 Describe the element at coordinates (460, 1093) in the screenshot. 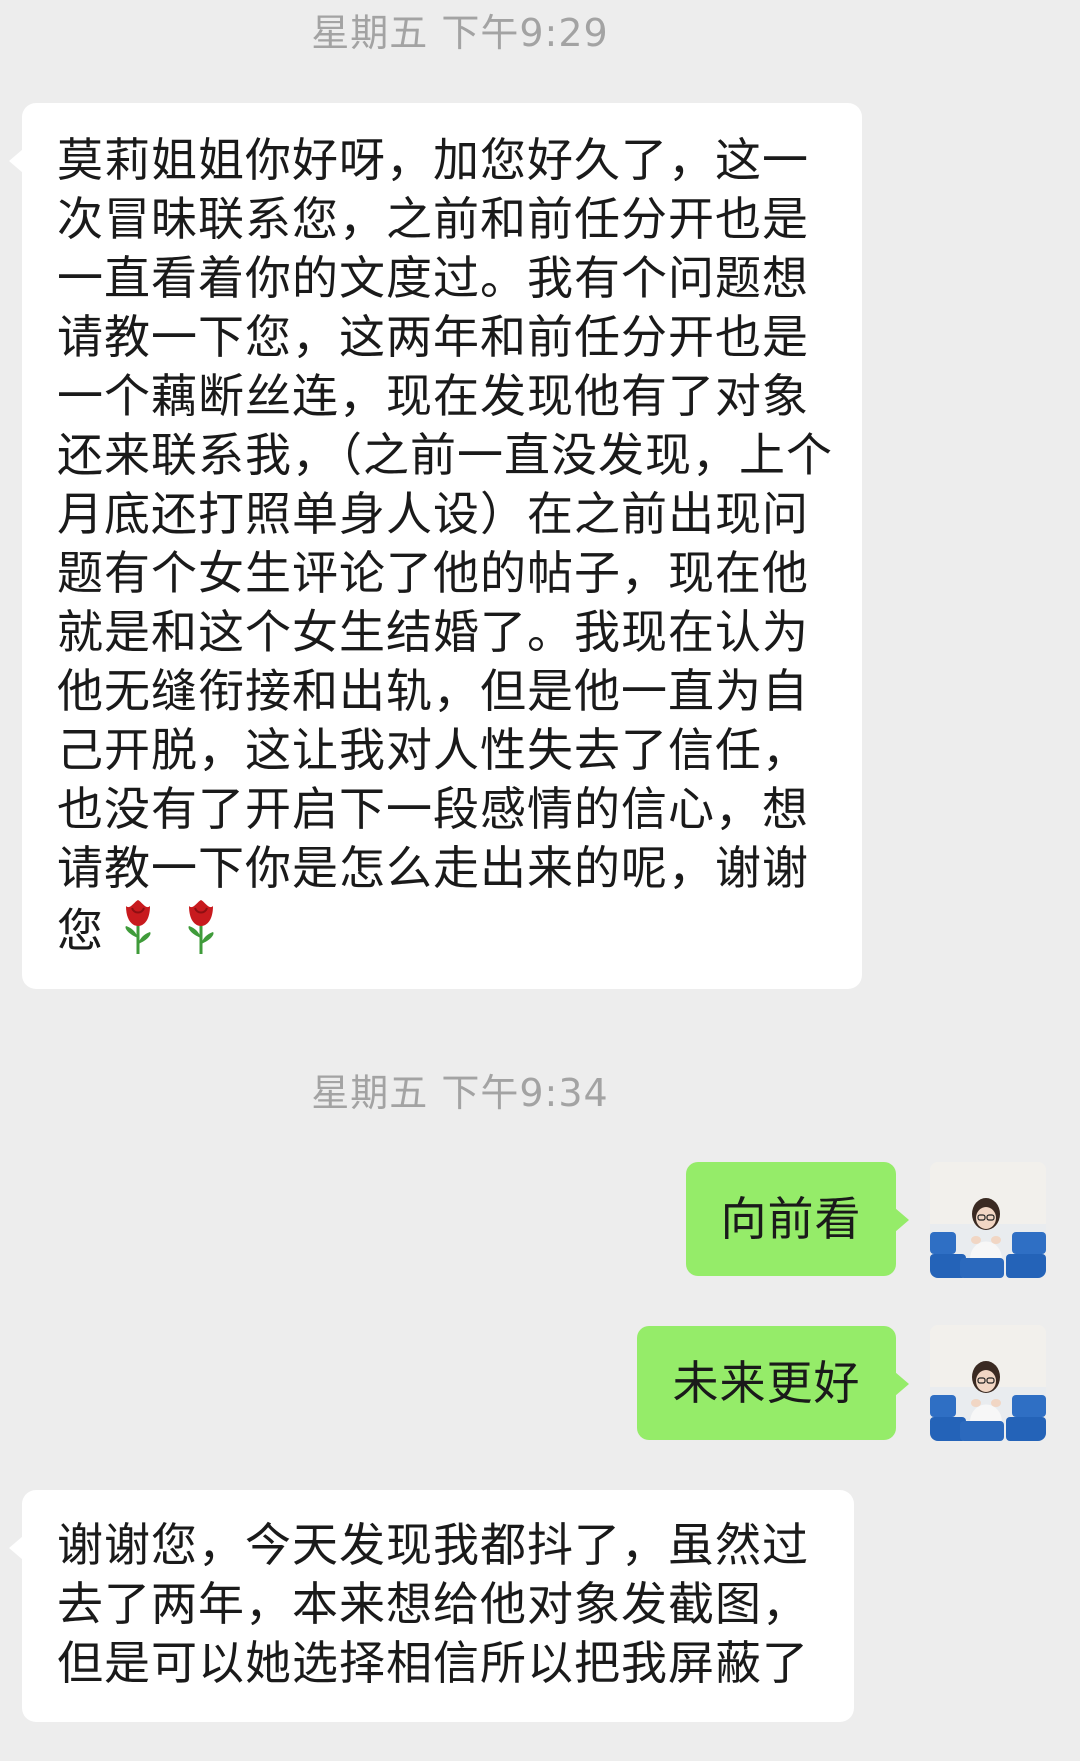

I see `timestamp: 星期五 下午9:34` at that location.